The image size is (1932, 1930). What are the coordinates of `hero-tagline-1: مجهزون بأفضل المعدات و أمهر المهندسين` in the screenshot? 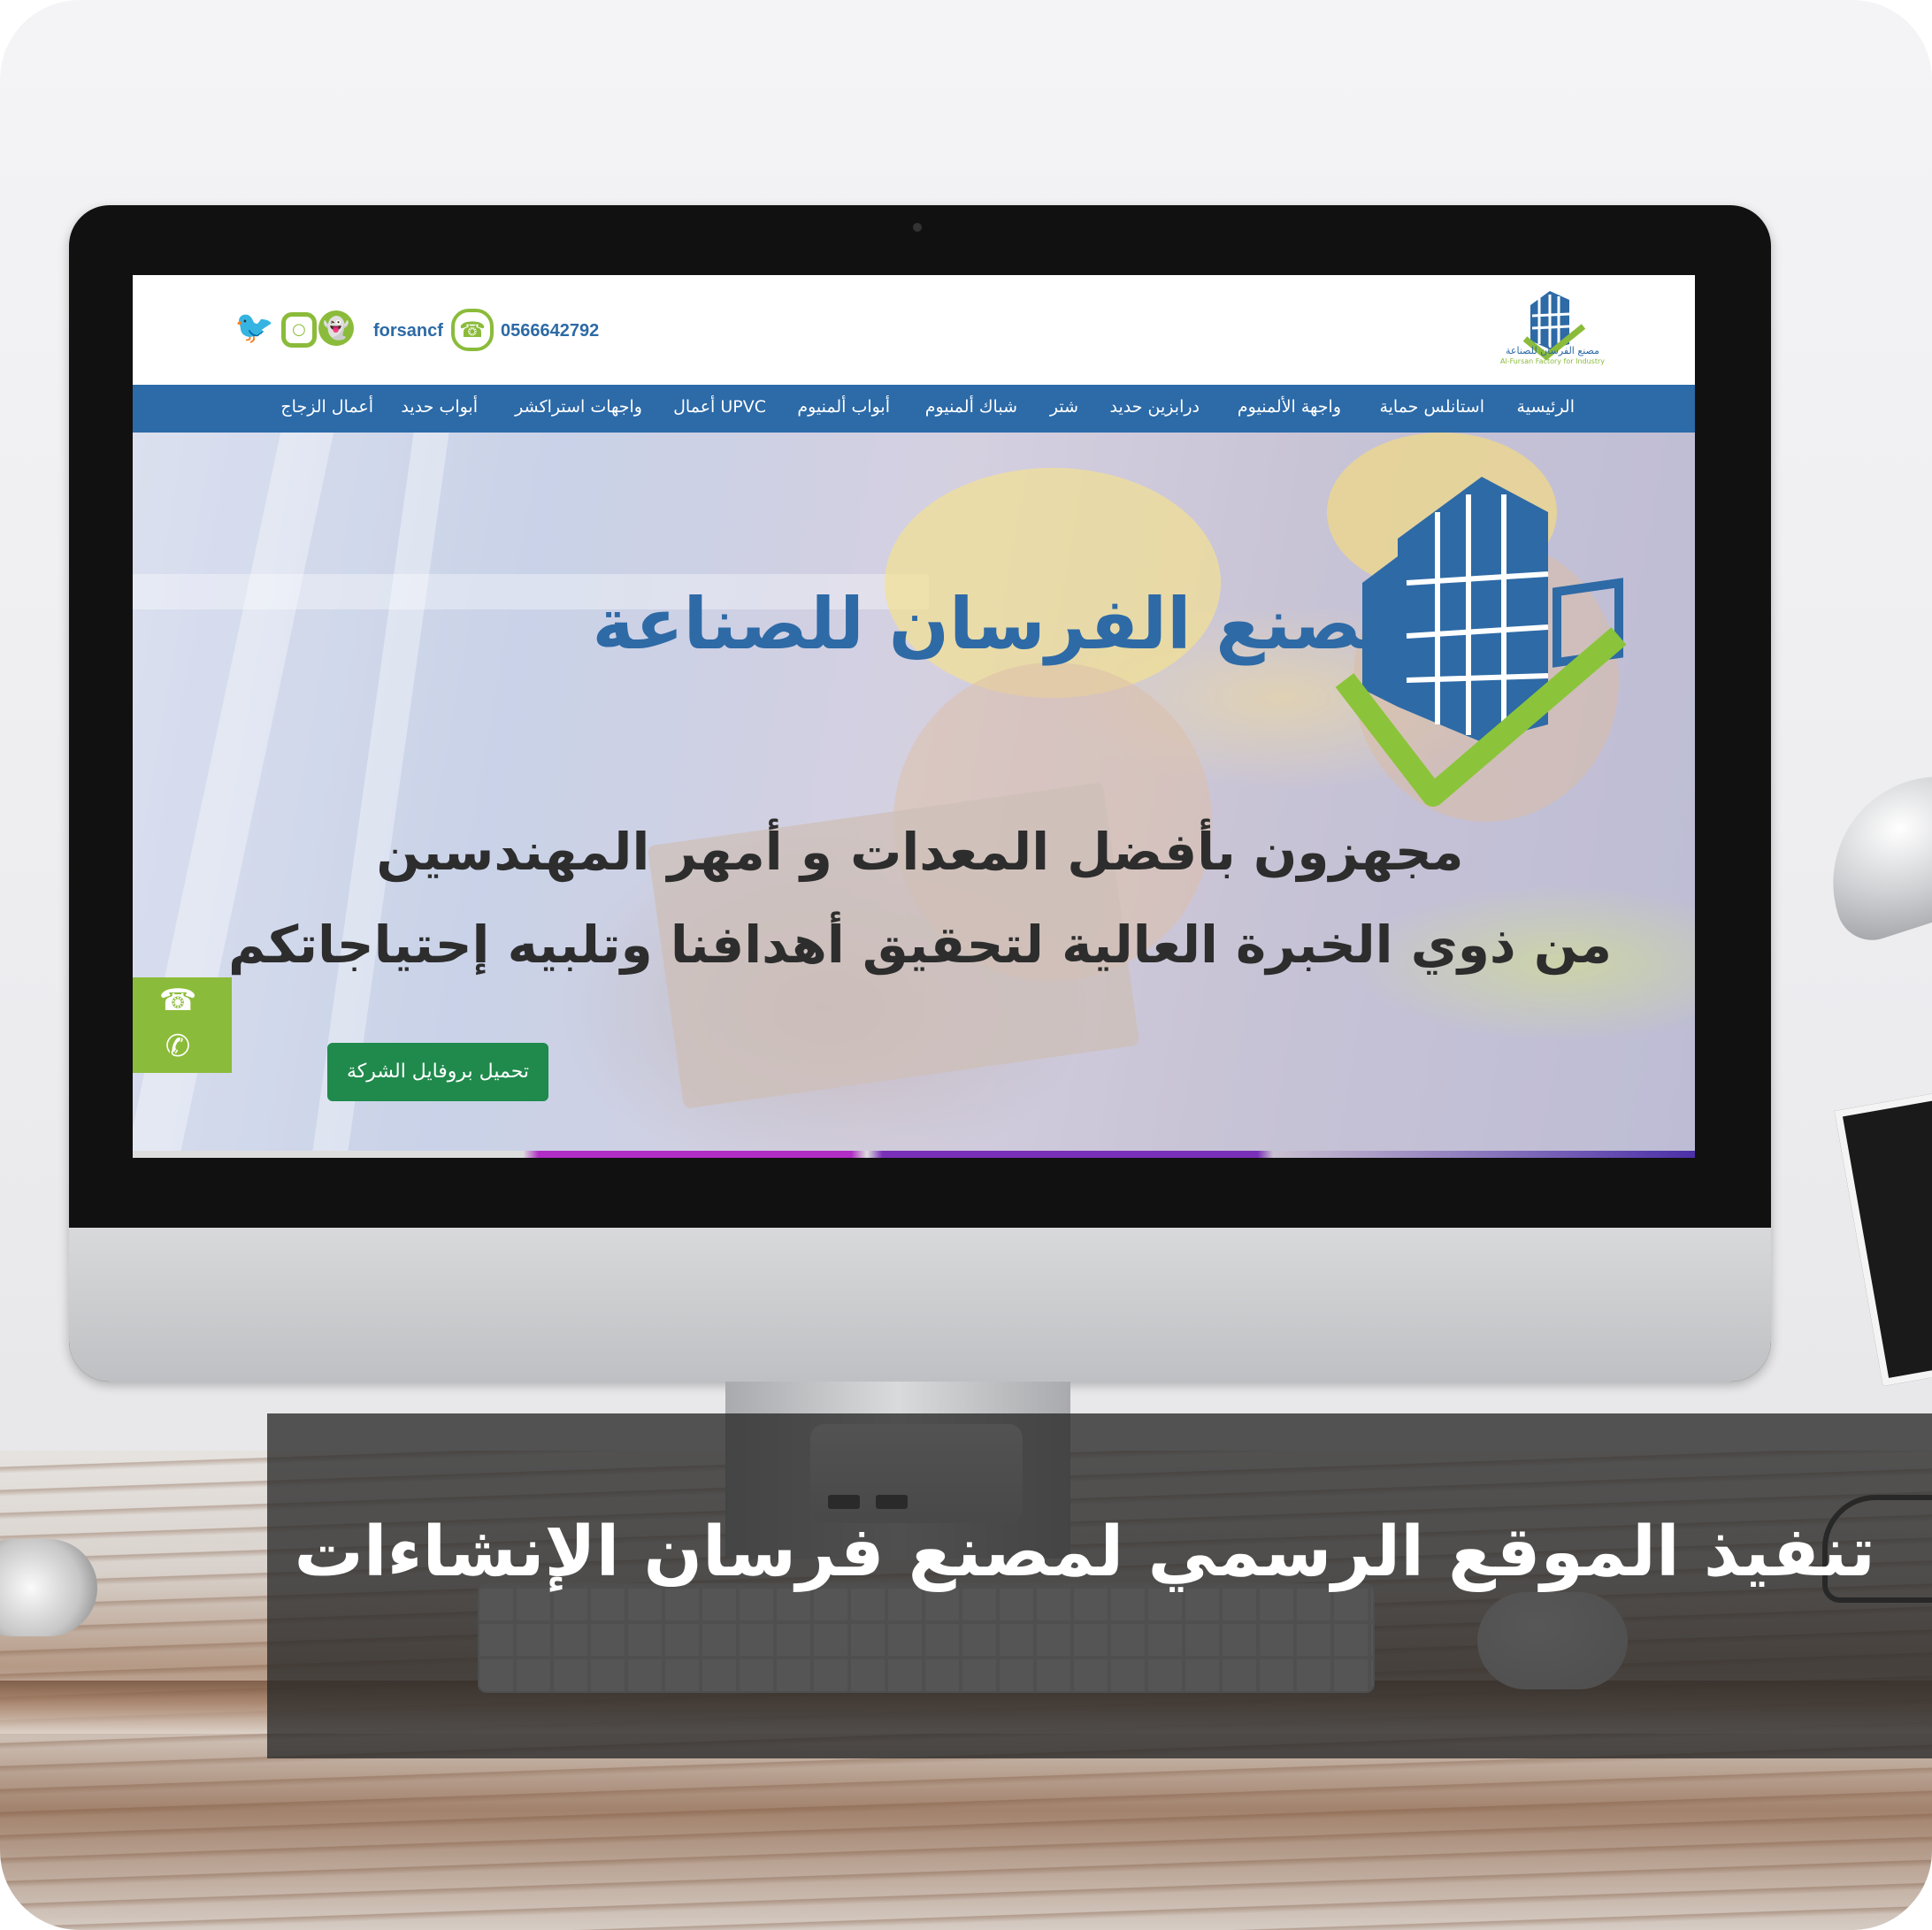 It's located at (920, 852).